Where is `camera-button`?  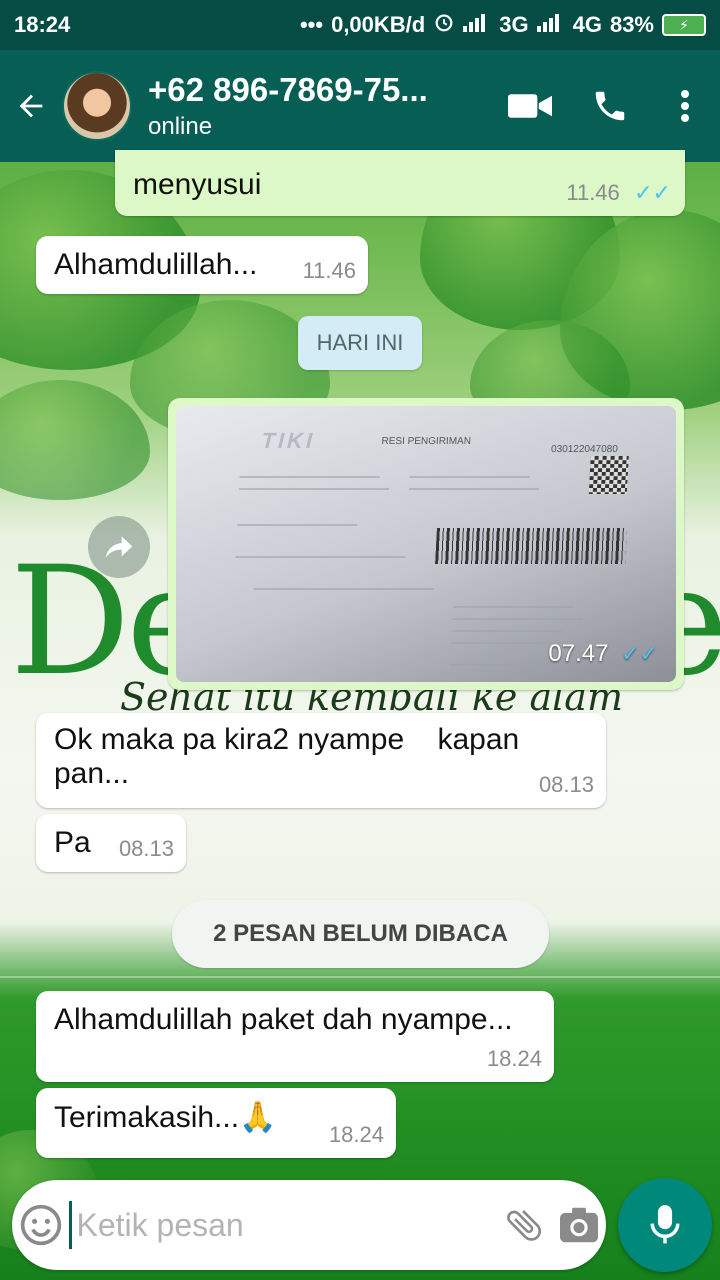 camera-button is located at coordinates (578, 1225).